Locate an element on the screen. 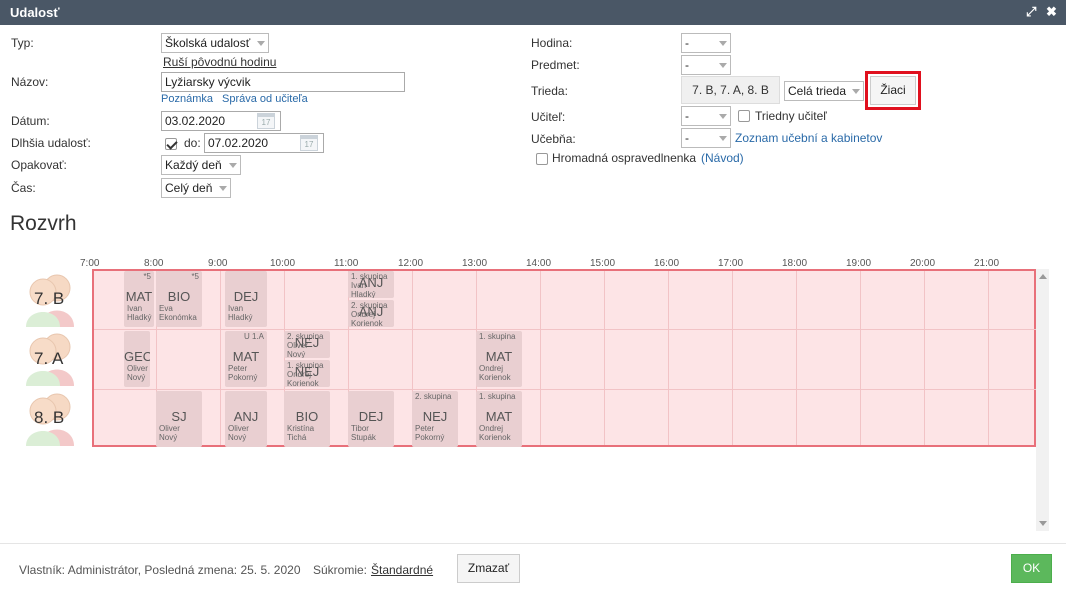  lesson-7a-mat: U 1.A MAT Peter Pokorný is located at coordinates (246, 359).